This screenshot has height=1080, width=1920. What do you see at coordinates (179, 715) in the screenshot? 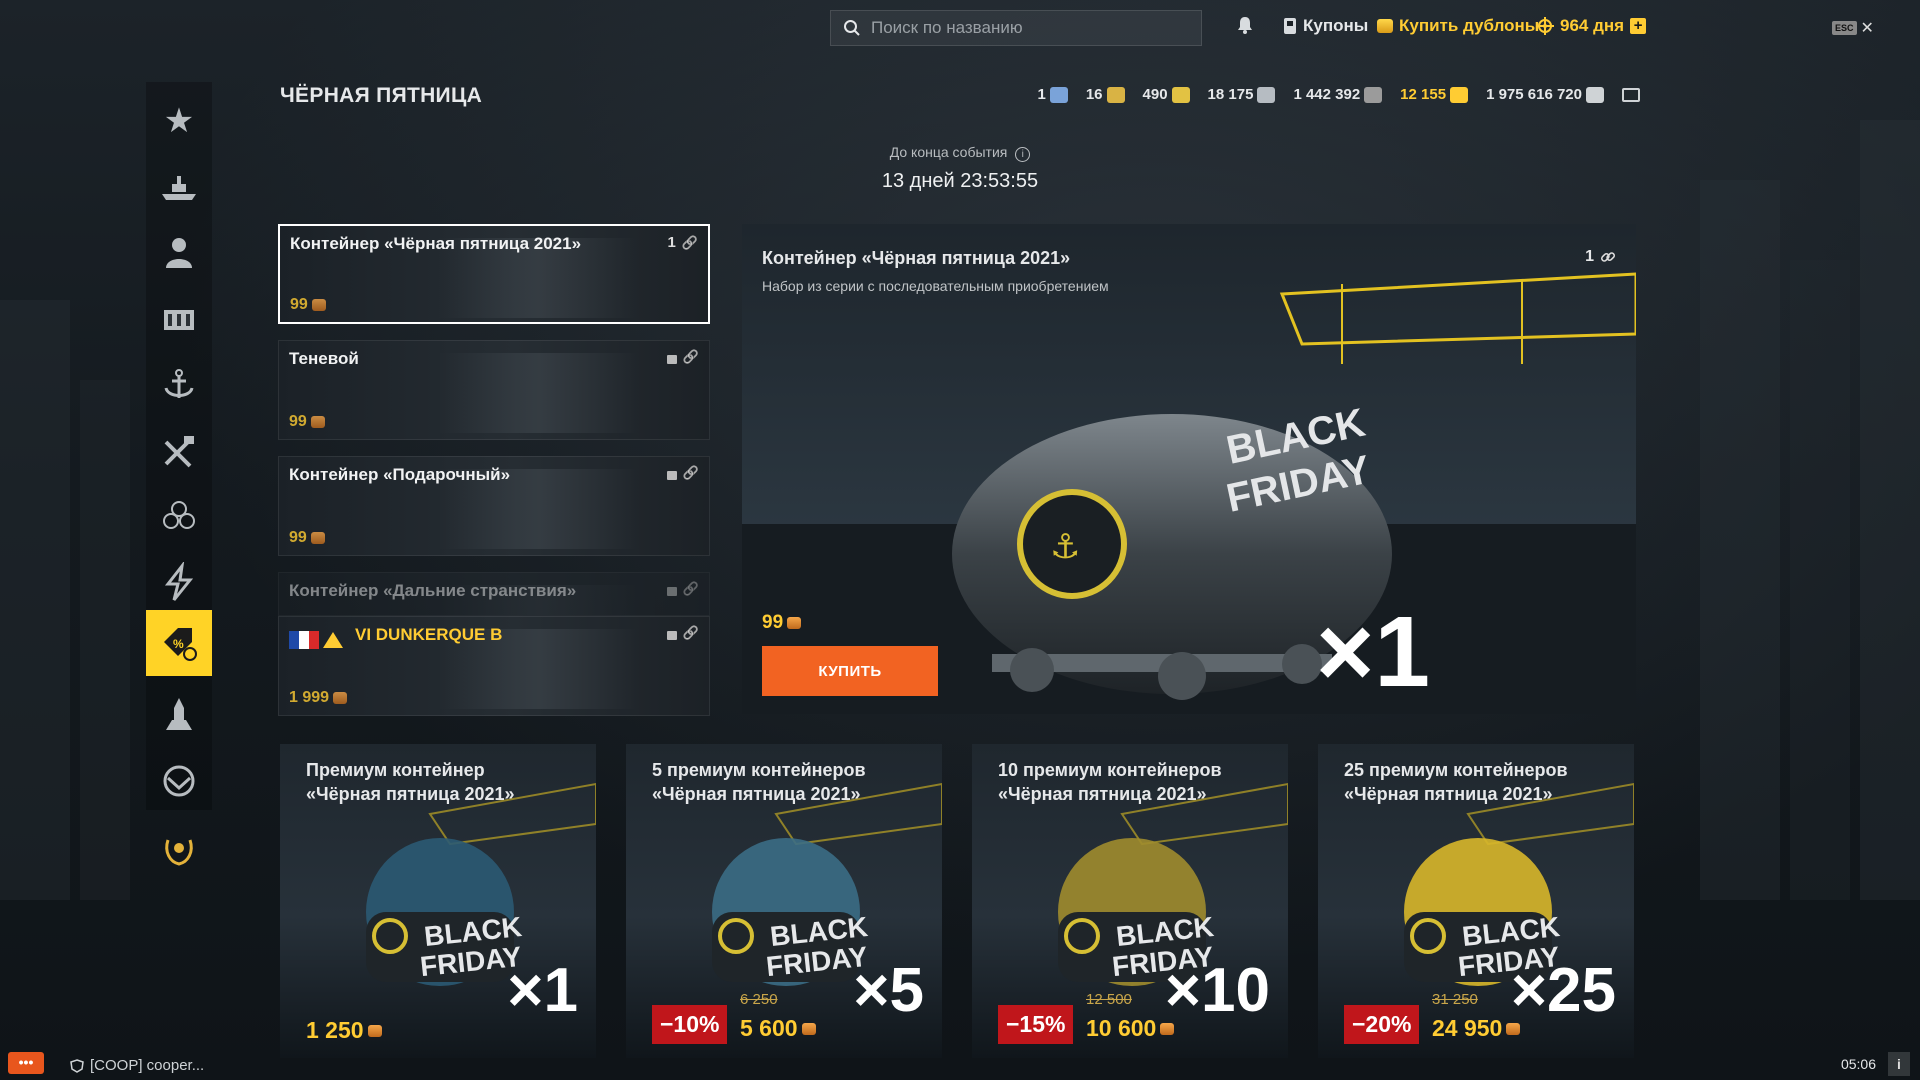
I see `sidebar-item-camouflage` at bounding box center [179, 715].